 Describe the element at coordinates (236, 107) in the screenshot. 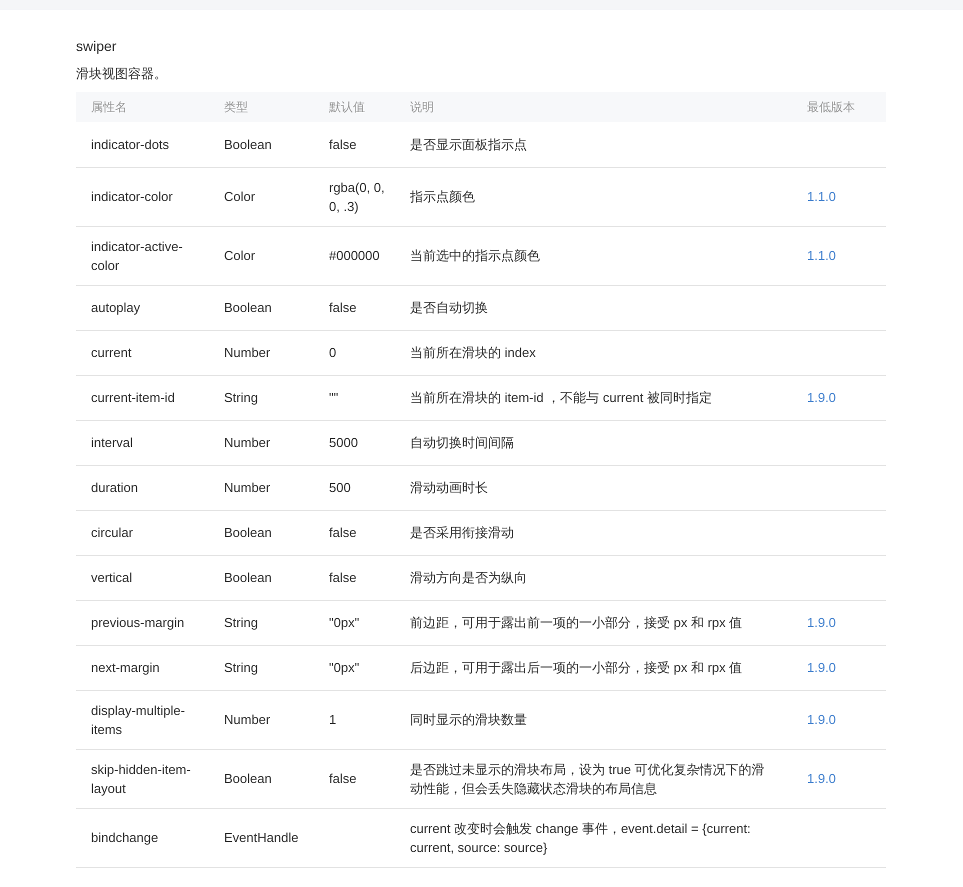

I see `column-header: 类型` at that location.